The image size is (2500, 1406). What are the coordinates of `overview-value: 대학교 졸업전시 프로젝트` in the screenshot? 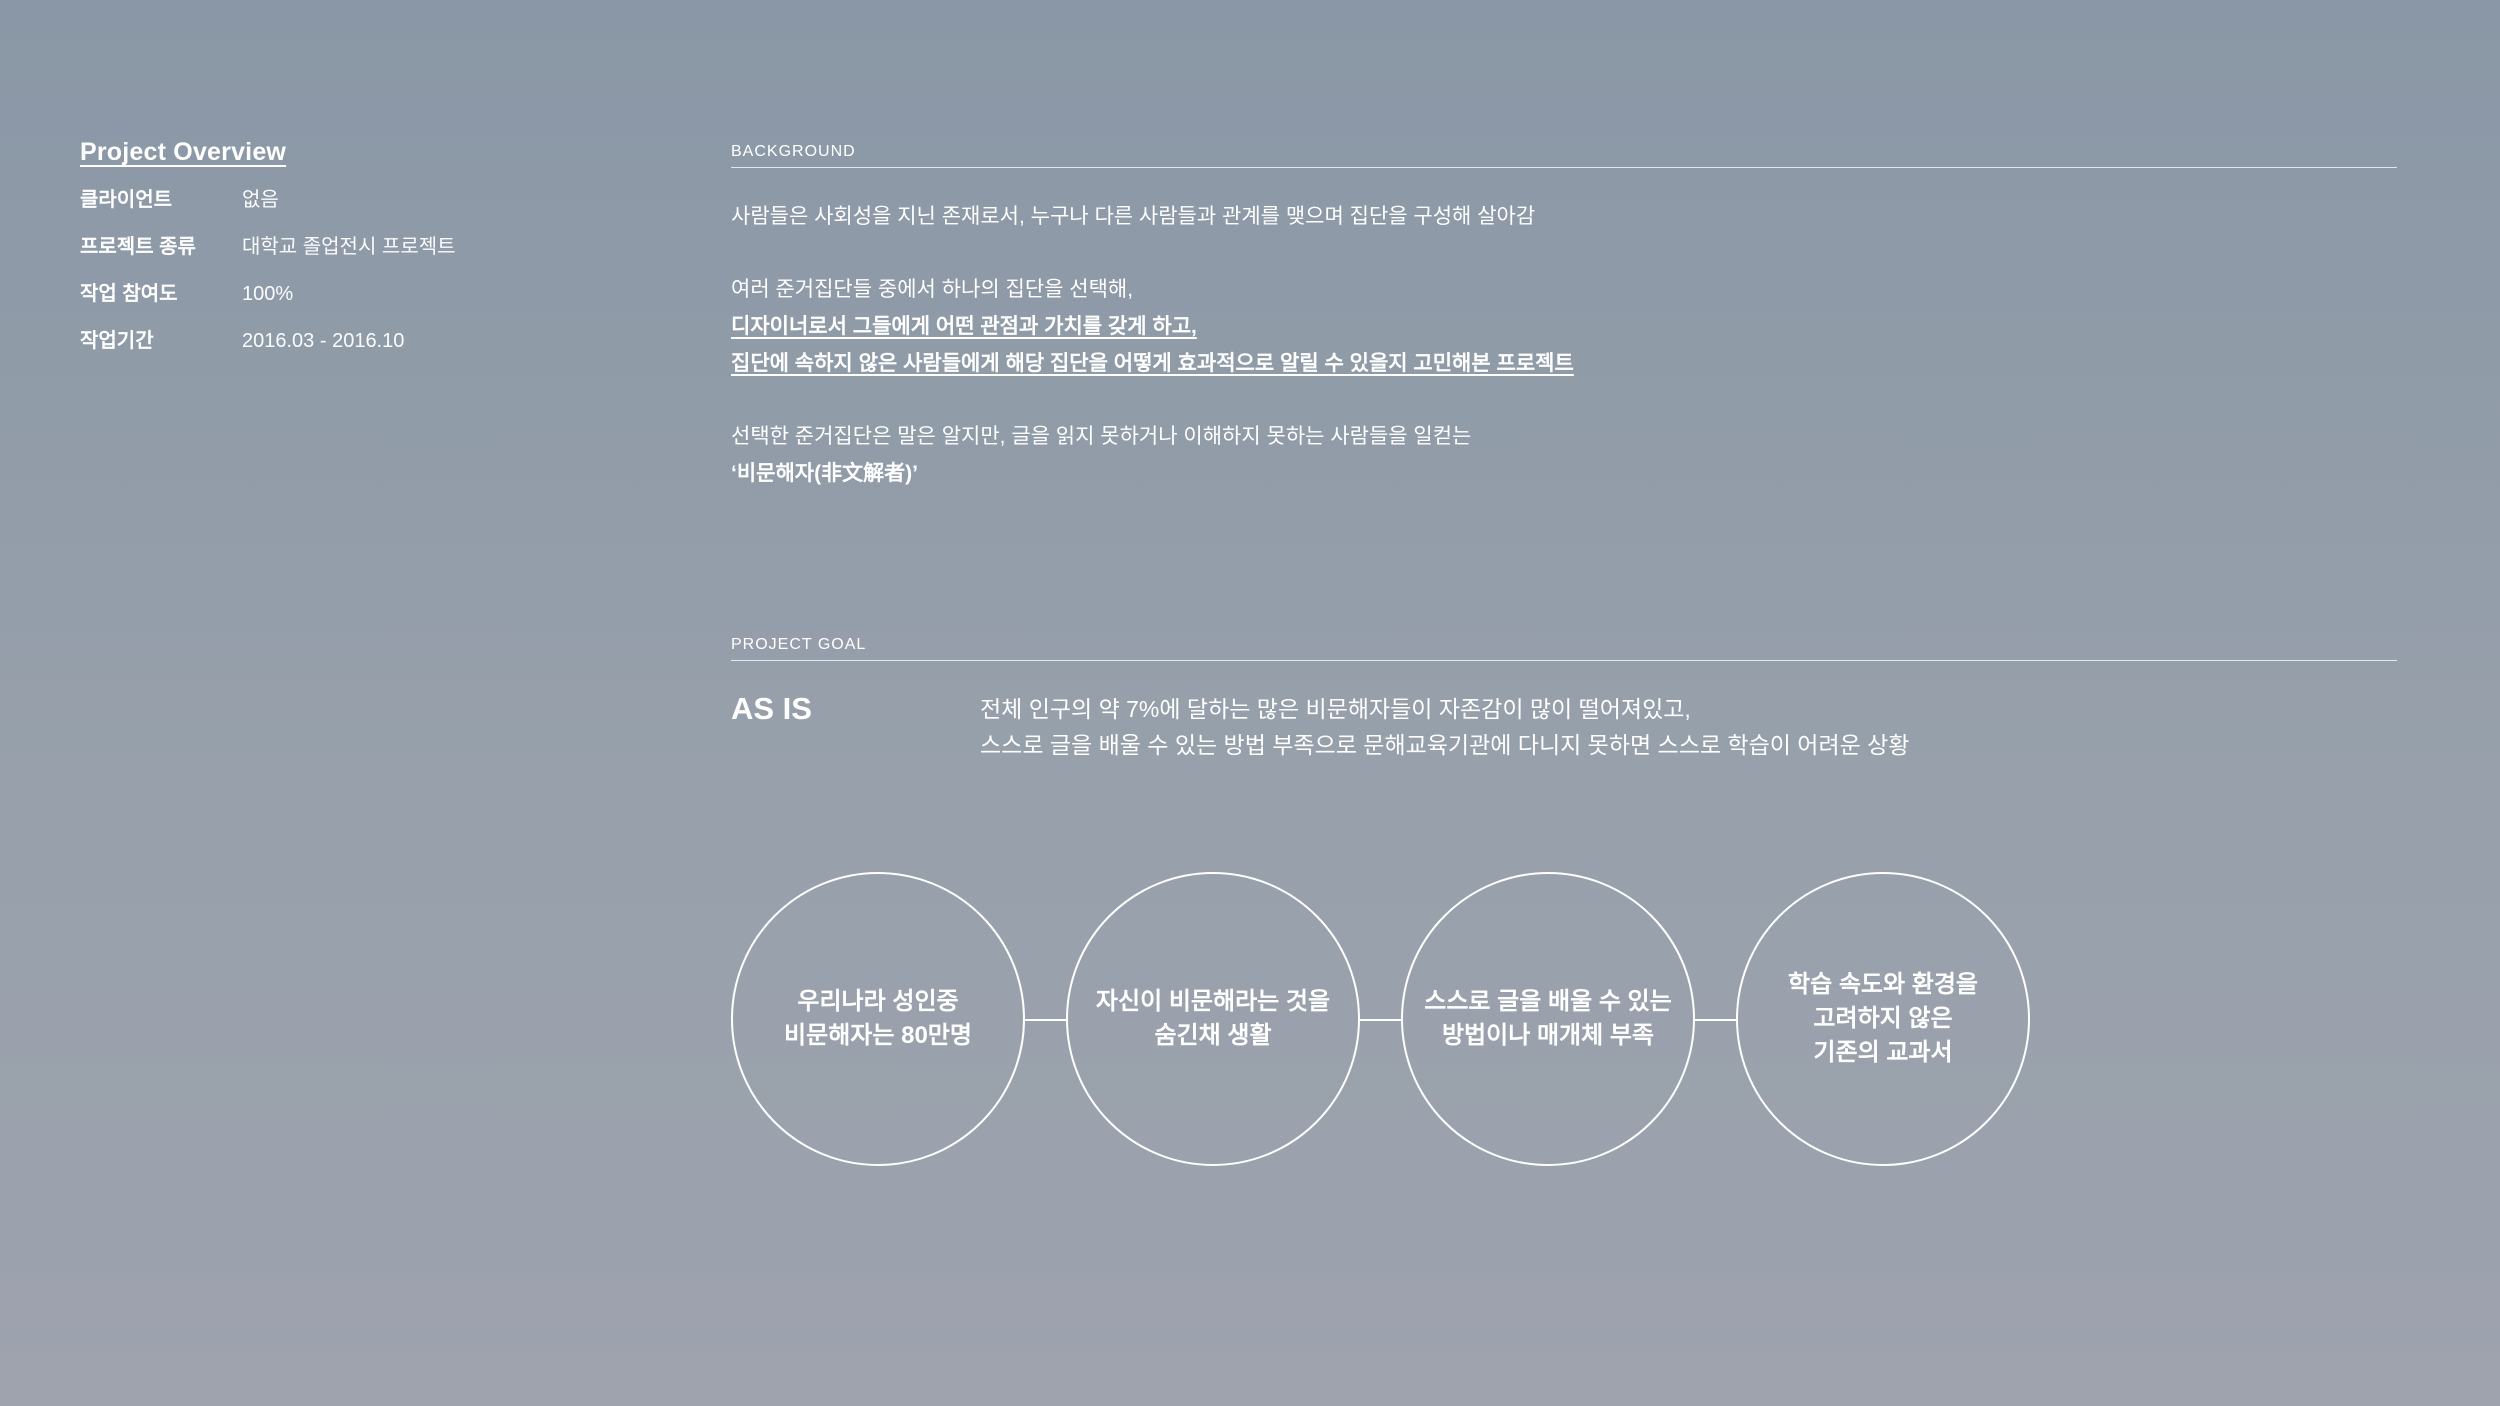 It's located at (349, 247).